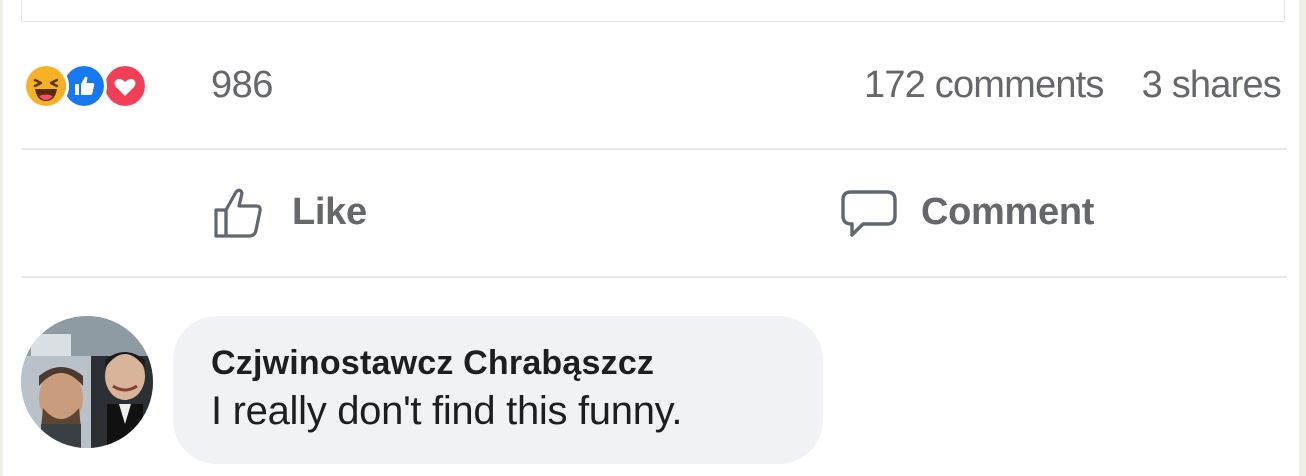 This screenshot has height=476, width=1306. What do you see at coordinates (651, 88) in the screenshot?
I see `post-stats-bar: 986 172 comments 3 shares` at bounding box center [651, 88].